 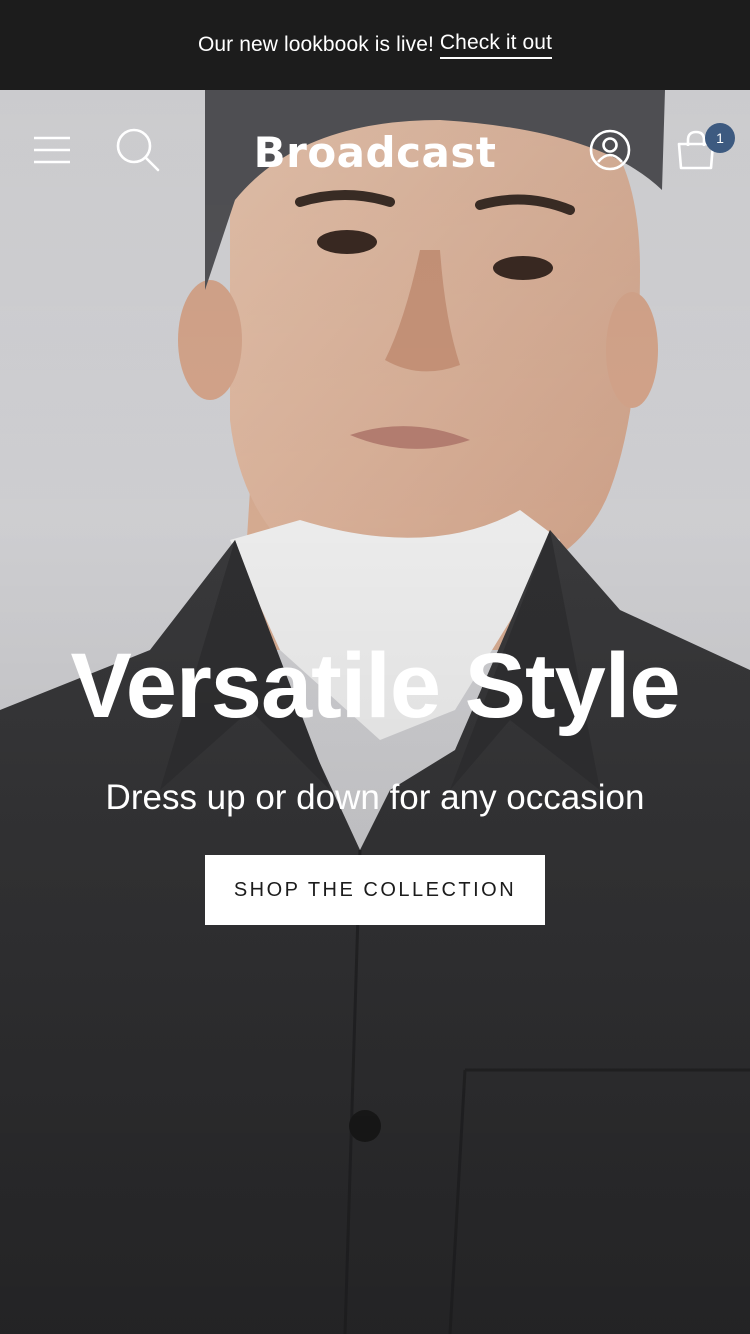 What do you see at coordinates (375, 686) in the screenshot?
I see `hero-title: Versatile Style` at bounding box center [375, 686].